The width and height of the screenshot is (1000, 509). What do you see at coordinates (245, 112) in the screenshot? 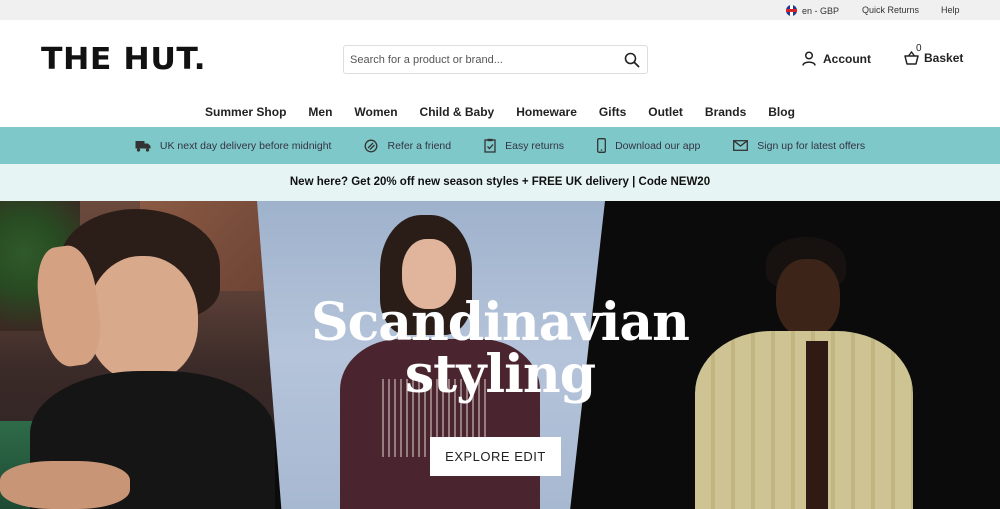
I see `nav-item-summer-shop: Summer Shop` at bounding box center [245, 112].